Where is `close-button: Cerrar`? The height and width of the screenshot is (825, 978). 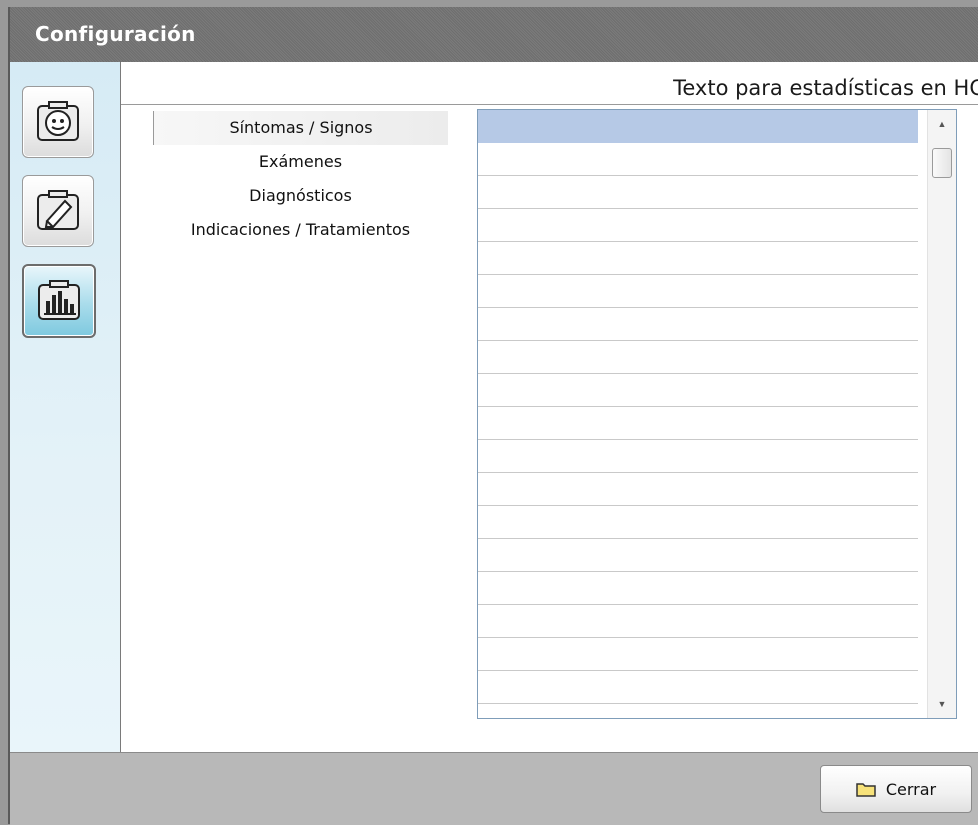 close-button: Cerrar is located at coordinates (896, 789).